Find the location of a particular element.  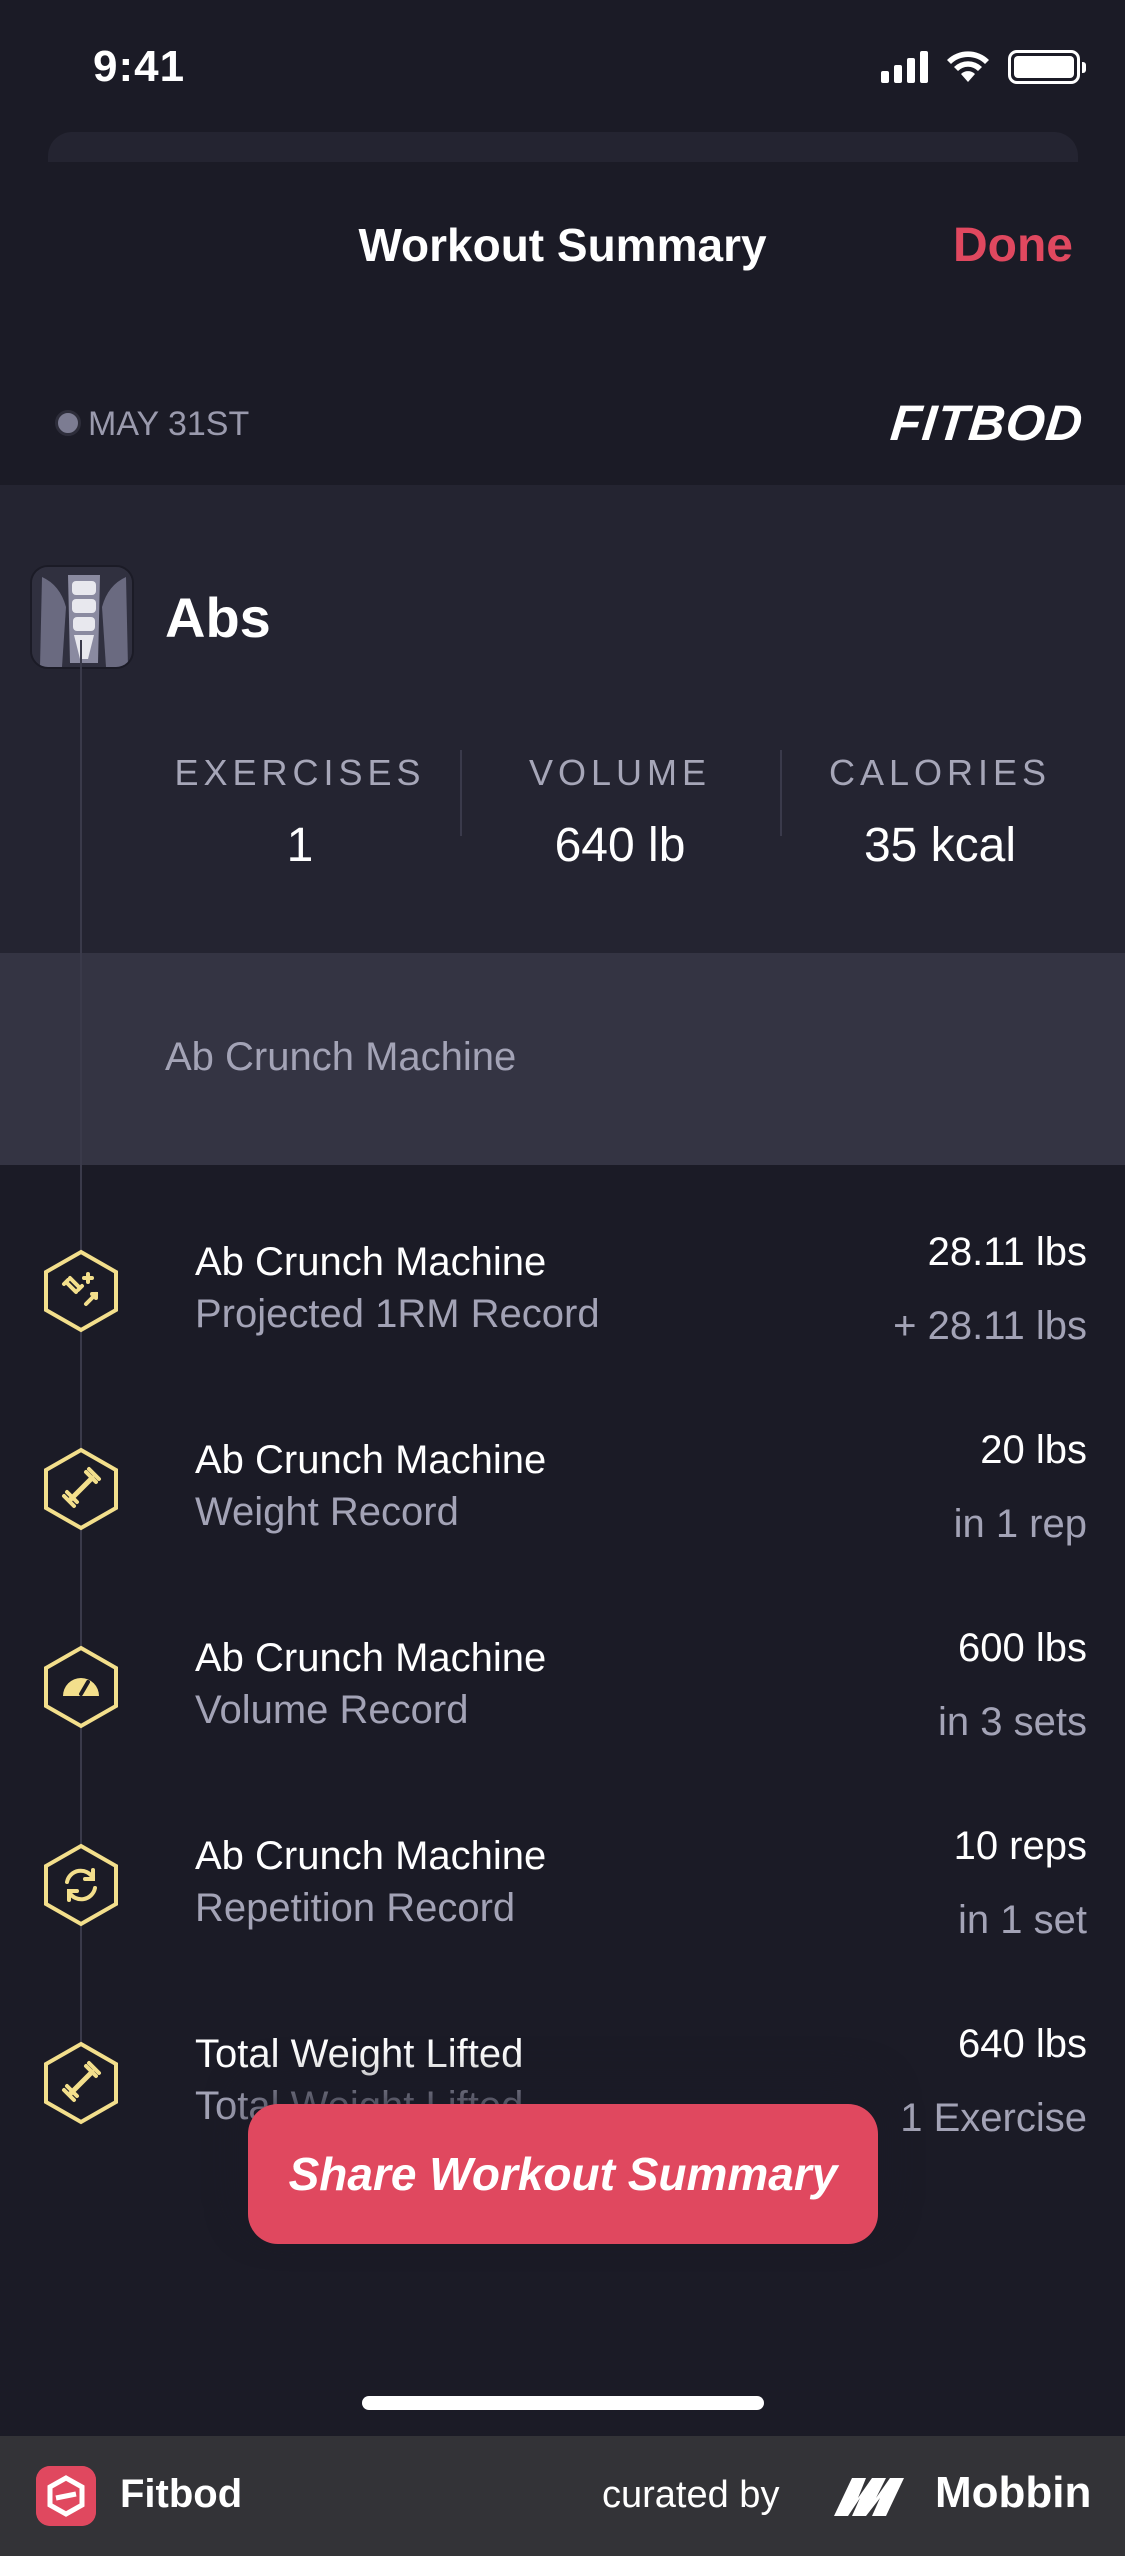

date-dot-icon is located at coordinates (68, 423).